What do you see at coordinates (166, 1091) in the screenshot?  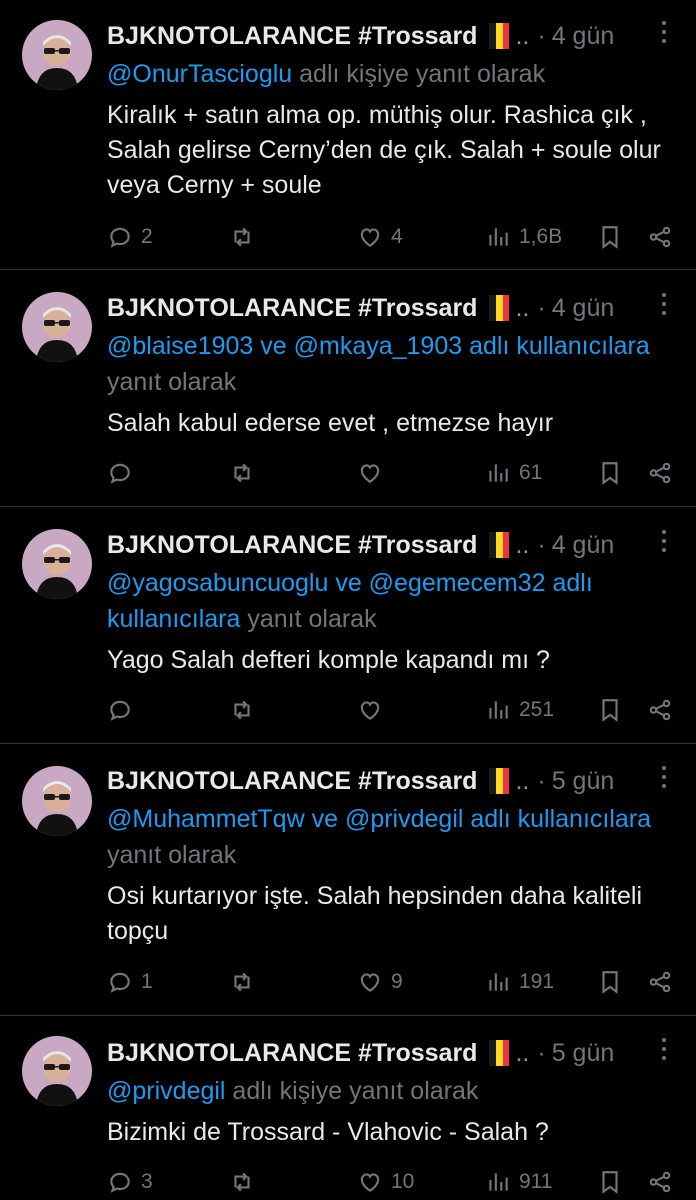 I see `mention-link: @privdegil` at bounding box center [166, 1091].